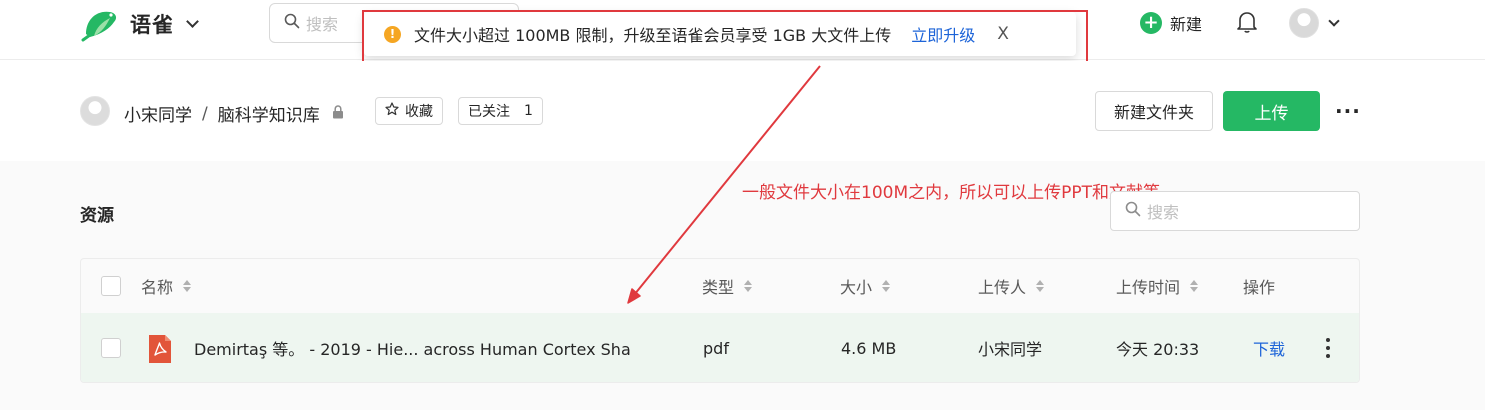  Describe the element at coordinates (157, 287) in the screenshot. I see `column-label: 名称` at that location.